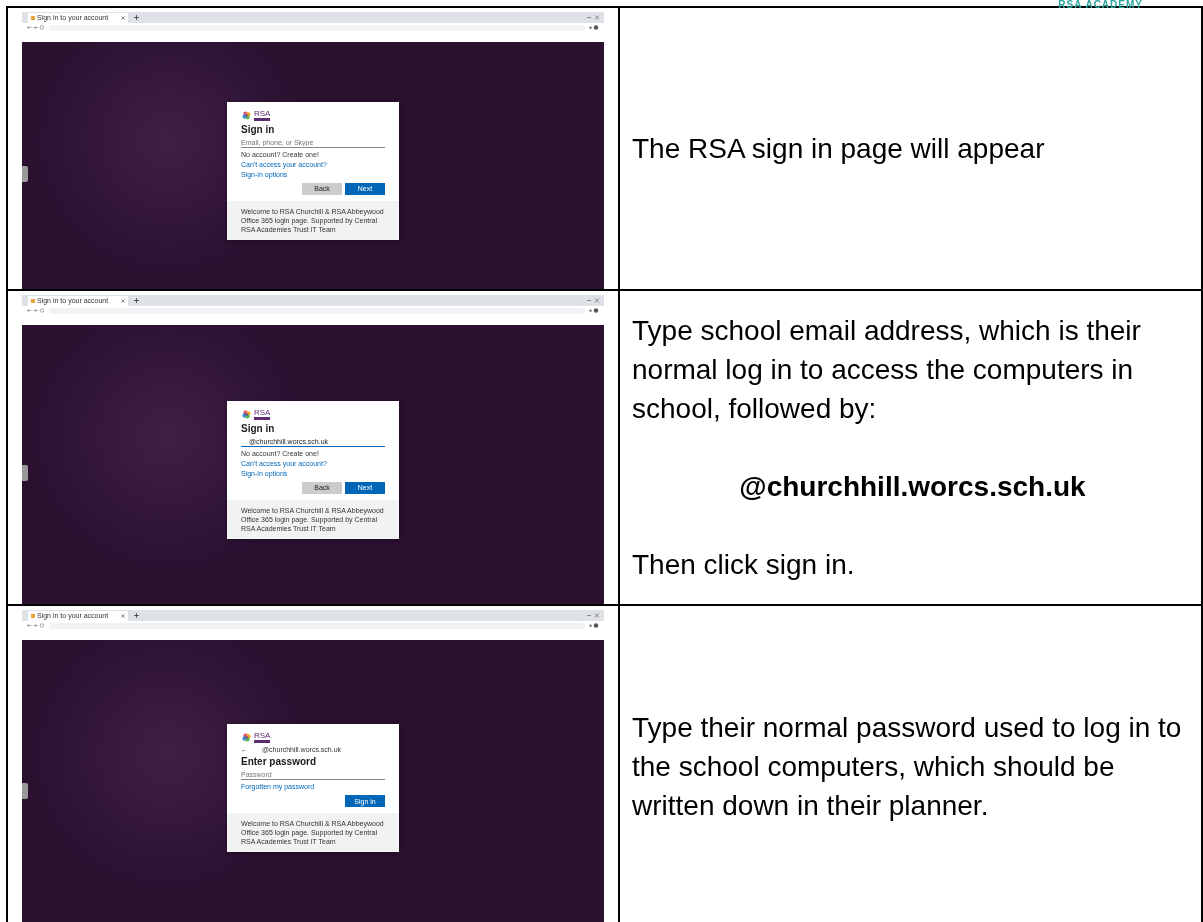  What do you see at coordinates (907, 766) in the screenshot?
I see `instruction-text: Type their normal password used to log in to the school computers, which should be written down in their planner.` at bounding box center [907, 766].